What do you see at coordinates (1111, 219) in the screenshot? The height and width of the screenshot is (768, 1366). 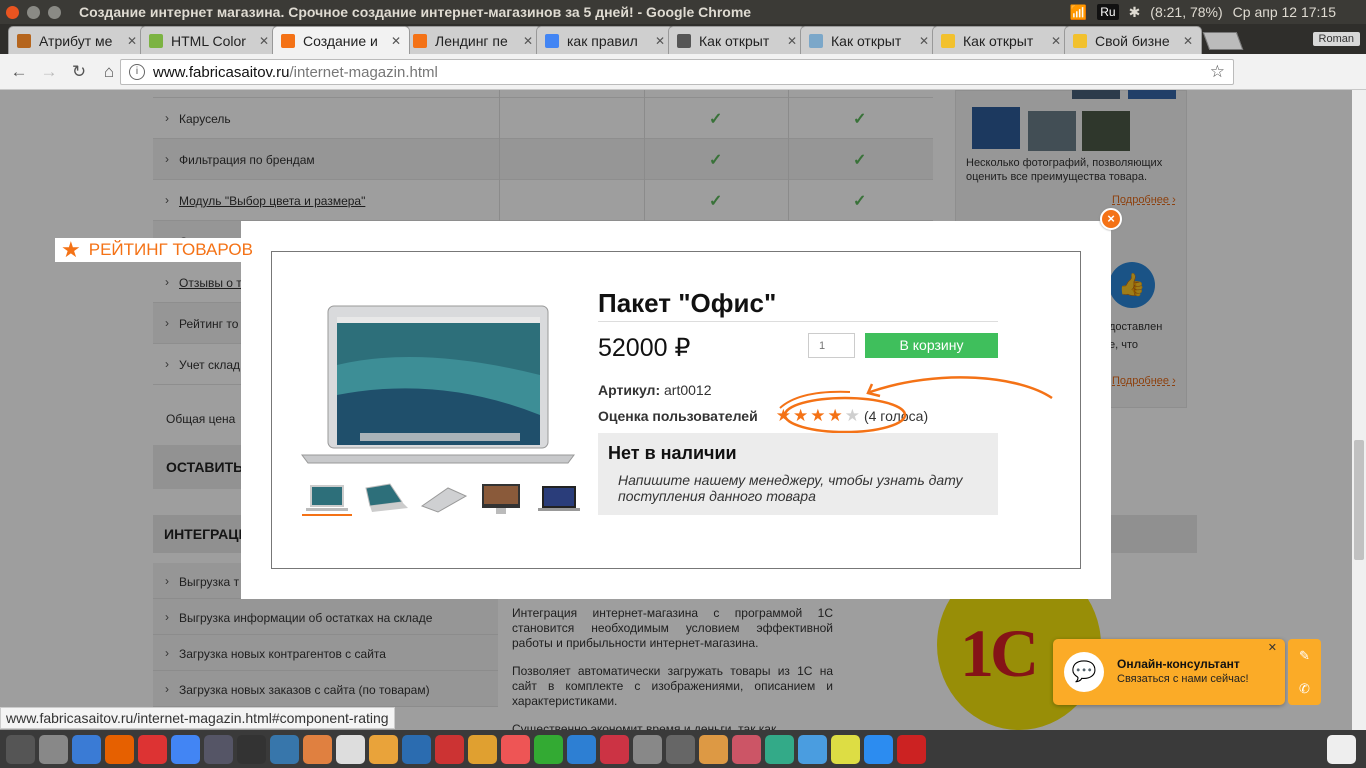 I see `close-modal-button: ×` at bounding box center [1111, 219].